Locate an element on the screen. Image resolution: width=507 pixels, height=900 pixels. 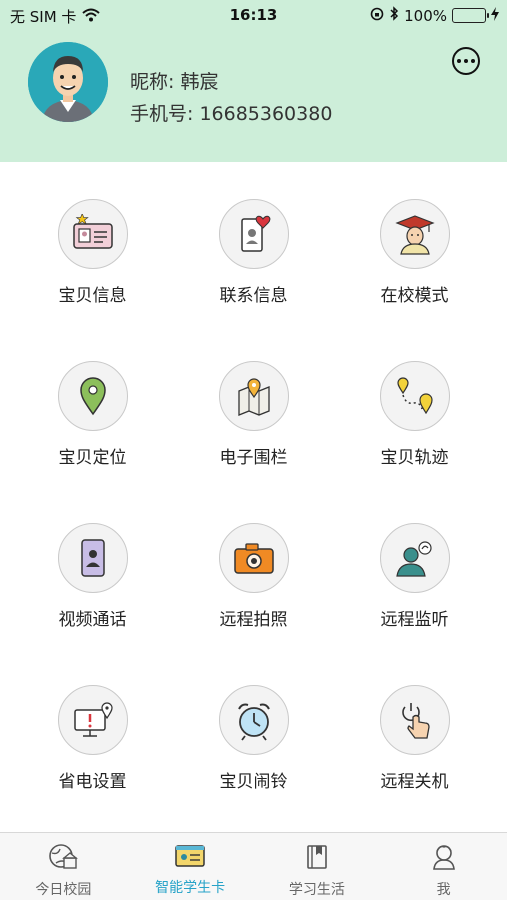
feature-baby-info: 宝贝信息 is located at coordinates (92, 243).